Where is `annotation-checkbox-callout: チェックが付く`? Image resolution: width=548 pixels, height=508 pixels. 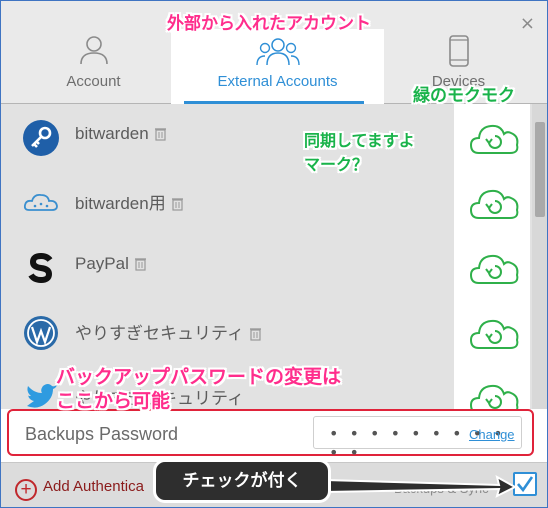
annotation-checkbox-callout: チェックが付く is located at coordinates (242, 481).